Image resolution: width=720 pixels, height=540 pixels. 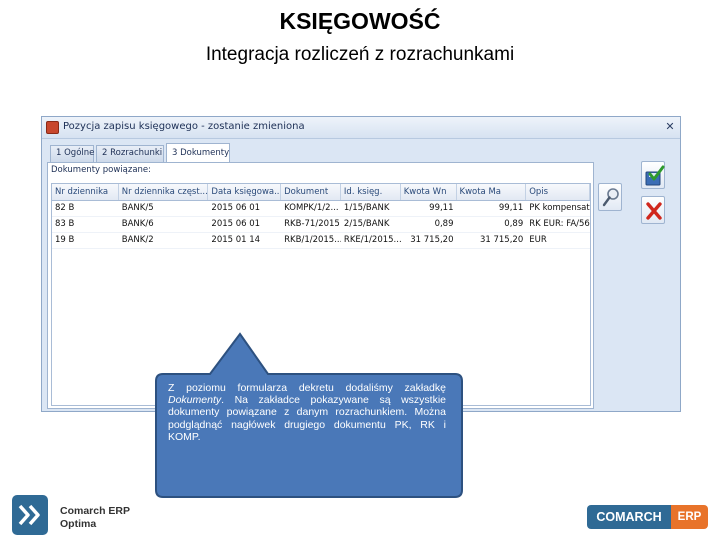 I want to click on cell-data-ksiegowania: 2015 01 14, so click(x=236, y=240).